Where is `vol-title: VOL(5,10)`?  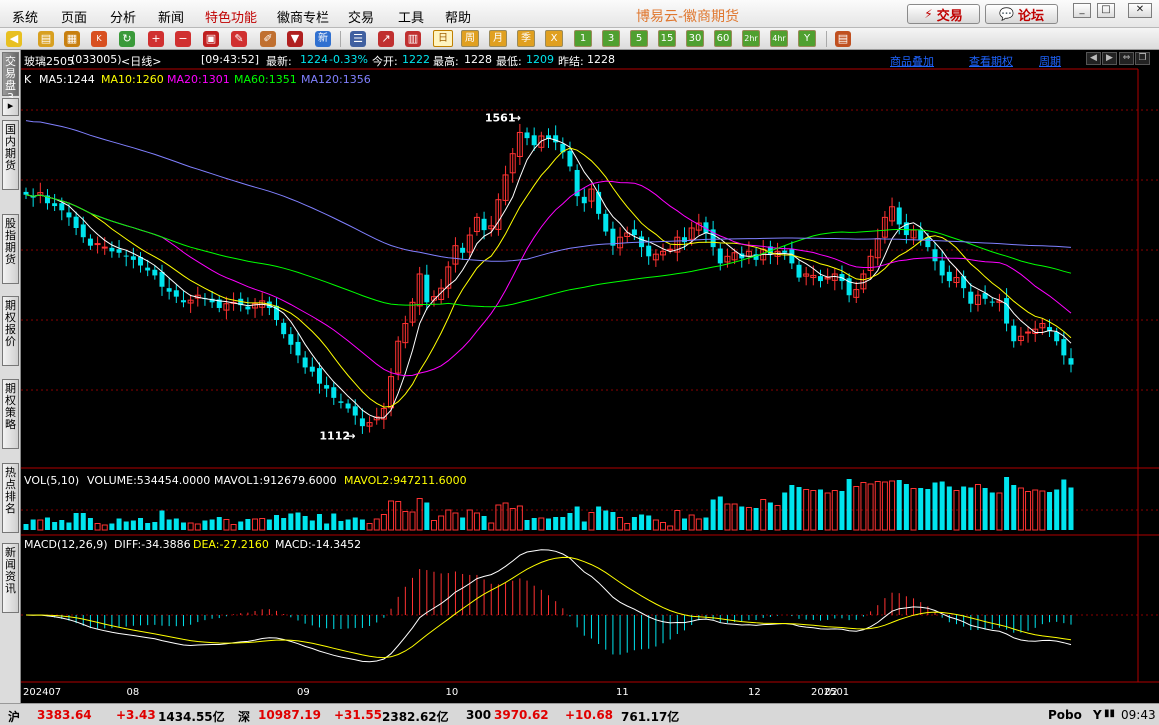 vol-title: VOL(5,10) is located at coordinates (51, 480).